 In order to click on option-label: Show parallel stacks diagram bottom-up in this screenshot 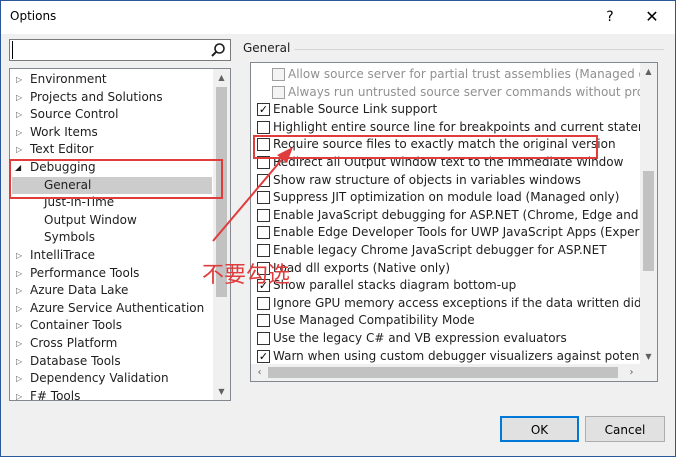, I will do `click(395, 285)`.